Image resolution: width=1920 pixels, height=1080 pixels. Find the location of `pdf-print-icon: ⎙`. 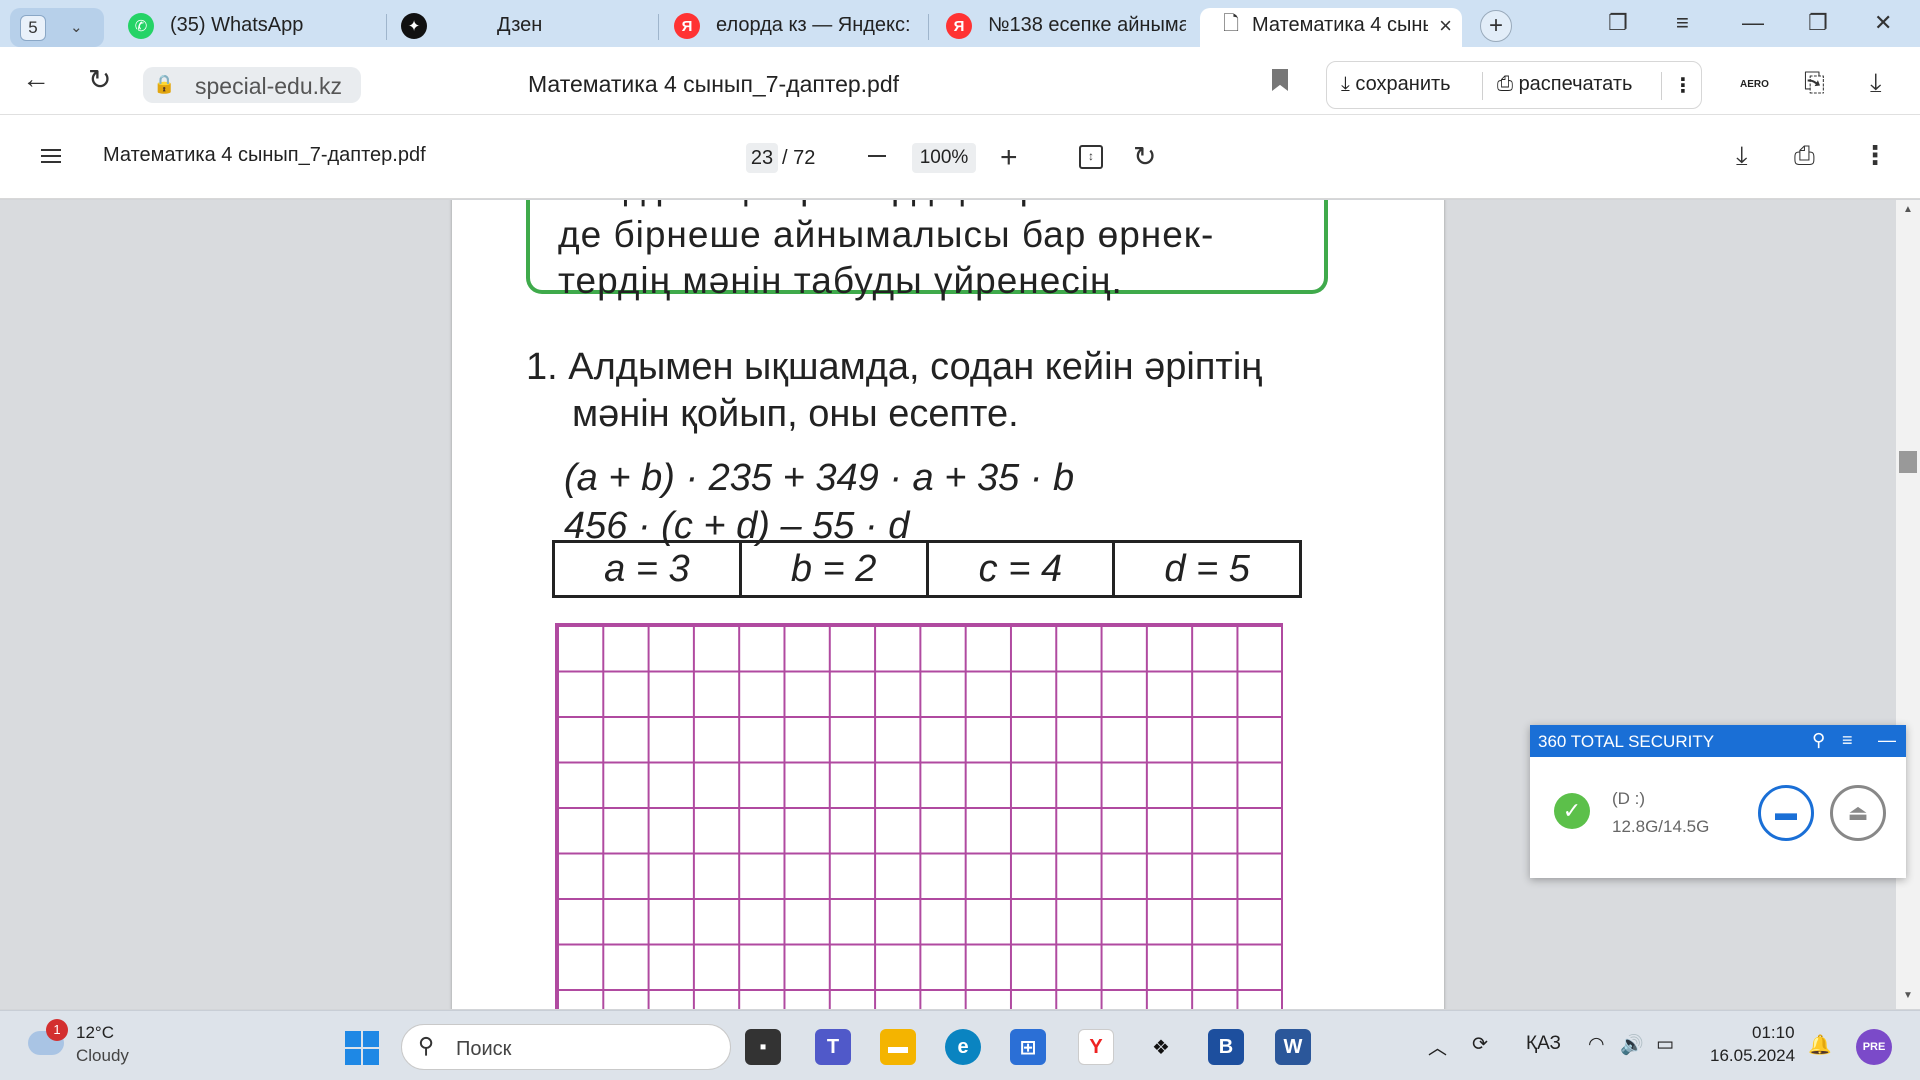

pdf-print-icon: ⎙ is located at coordinates (1804, 156).